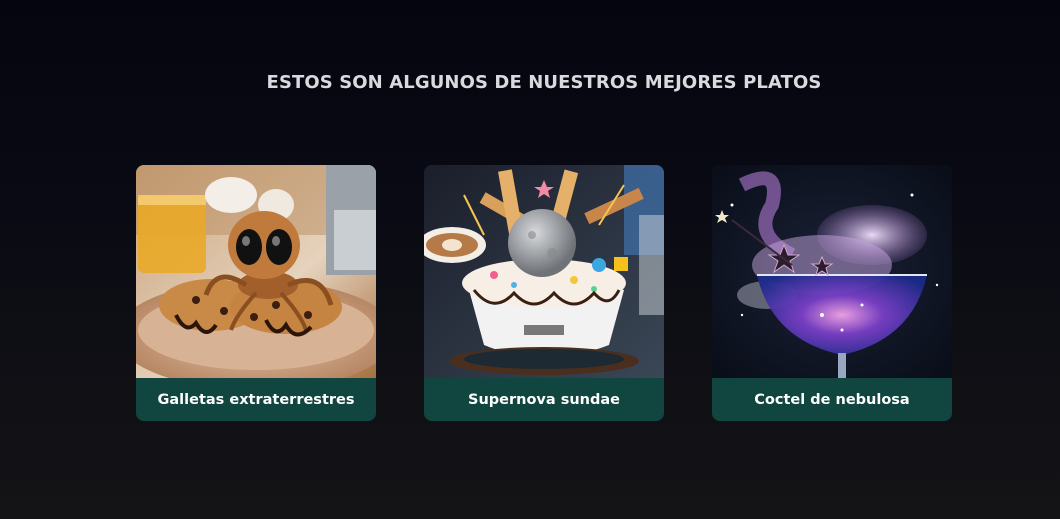 Image resolution: width=1060 pixels, height=519 pixels. I want to click on dish-card-galletas-extraterrestres: Galletas extraterrestres, so click(256, 293).